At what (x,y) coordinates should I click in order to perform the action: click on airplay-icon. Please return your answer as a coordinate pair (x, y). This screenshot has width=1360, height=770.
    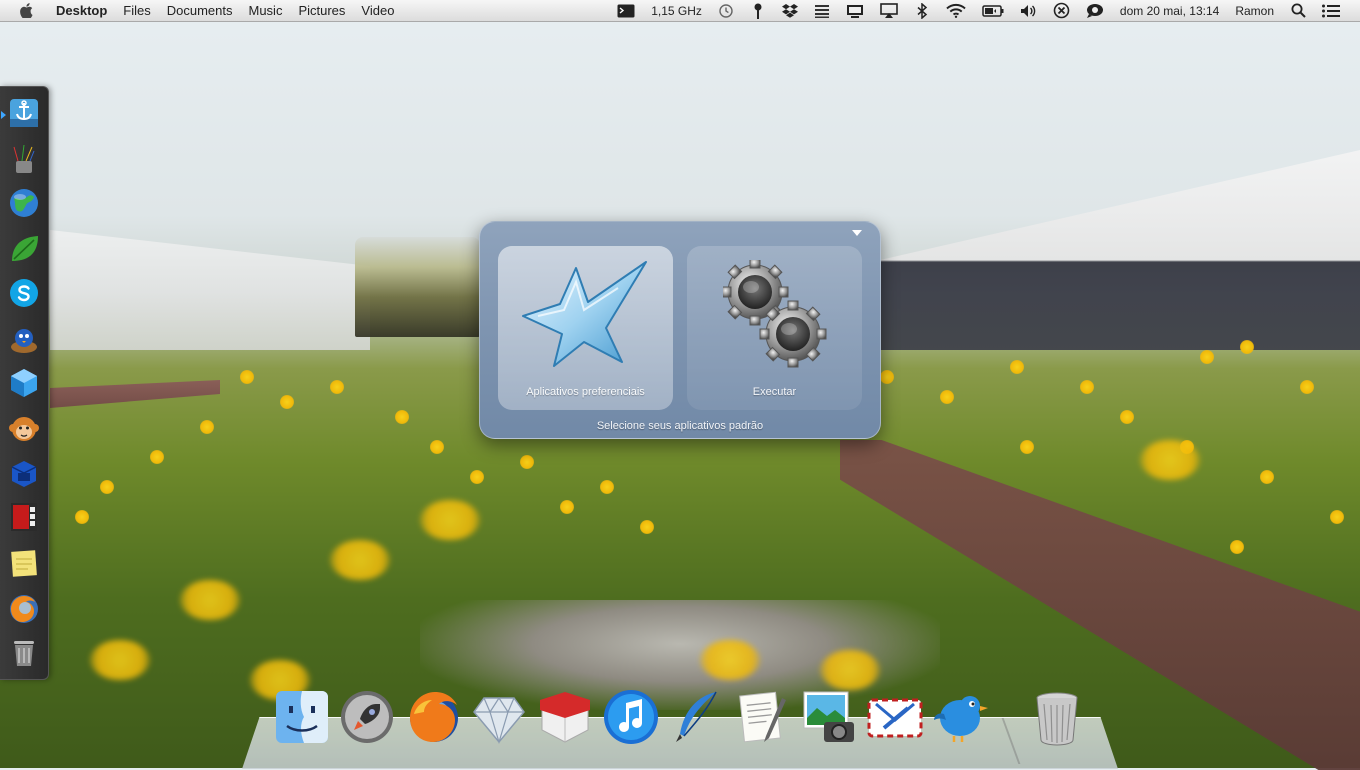
    Looking at the image, I should click on (889, 10).